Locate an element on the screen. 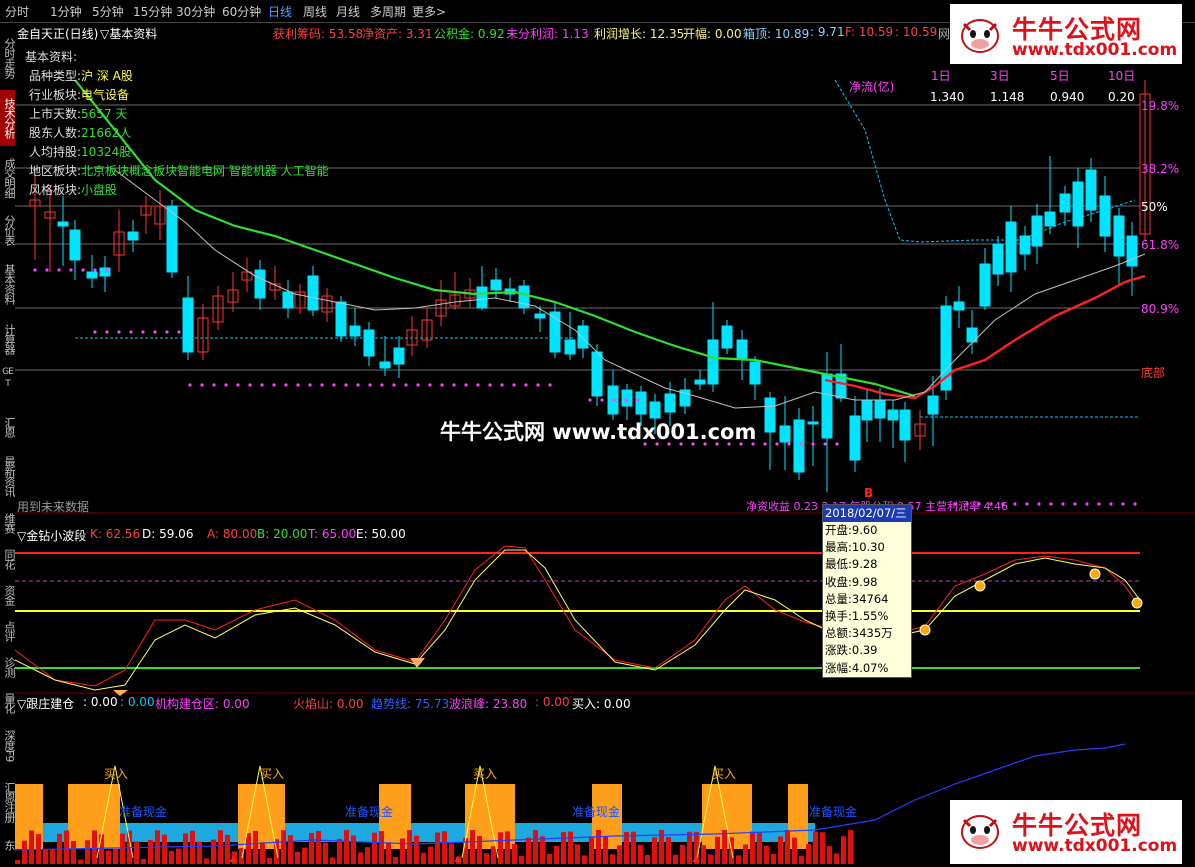  tab-1min: 1分钟 is located at coordinates (66, 11).